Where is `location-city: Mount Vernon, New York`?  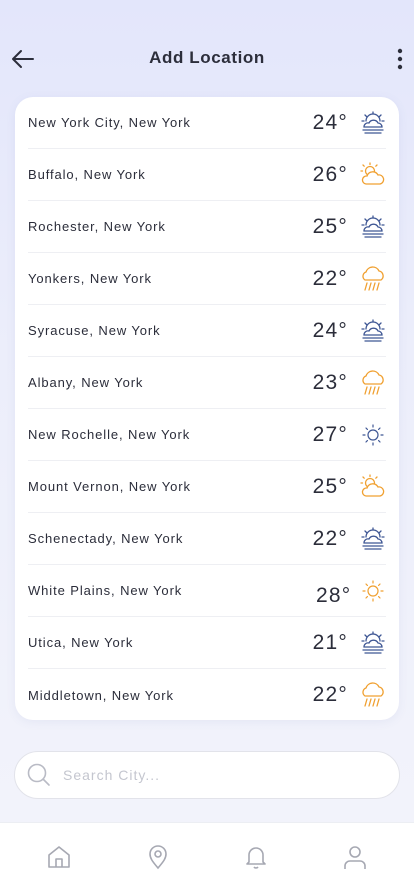 location-city: Mount Vernon, New York is located at coordinates (109, 486).